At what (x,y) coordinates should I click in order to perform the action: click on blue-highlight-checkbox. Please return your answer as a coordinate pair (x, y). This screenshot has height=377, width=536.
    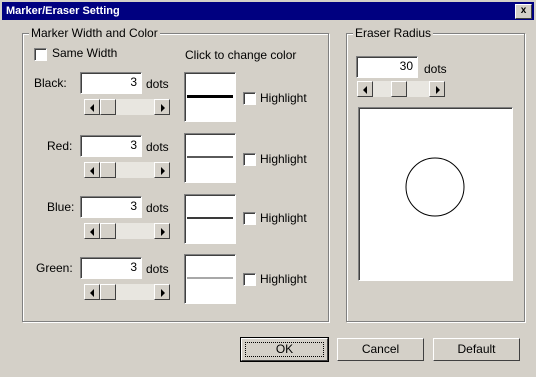
    Looking at the image, I should click on (249, 218).